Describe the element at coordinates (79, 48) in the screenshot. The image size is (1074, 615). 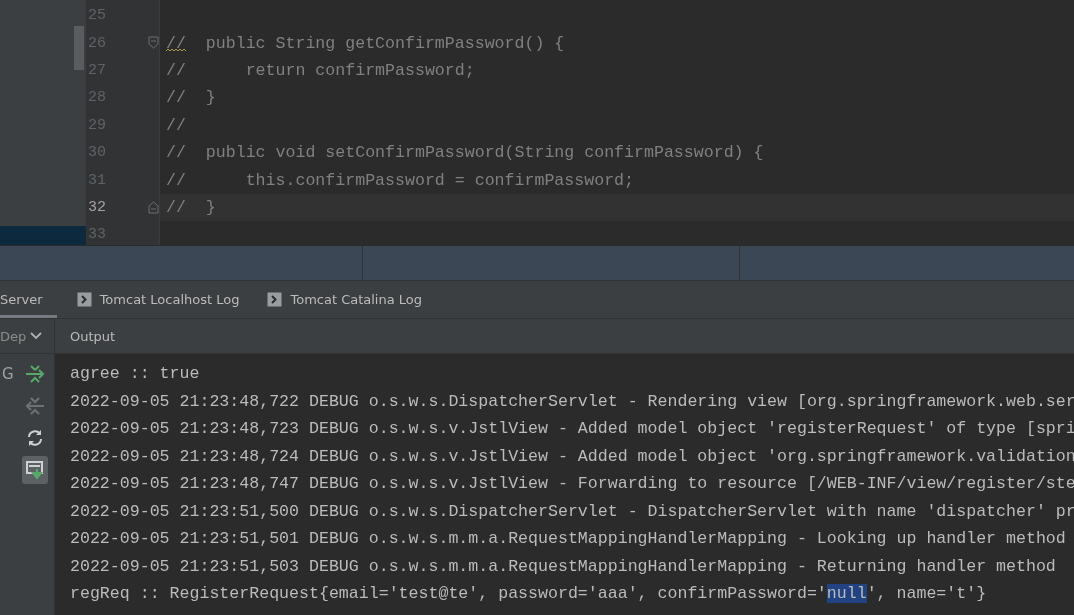
I see `scrollbar-thumb` at that location.